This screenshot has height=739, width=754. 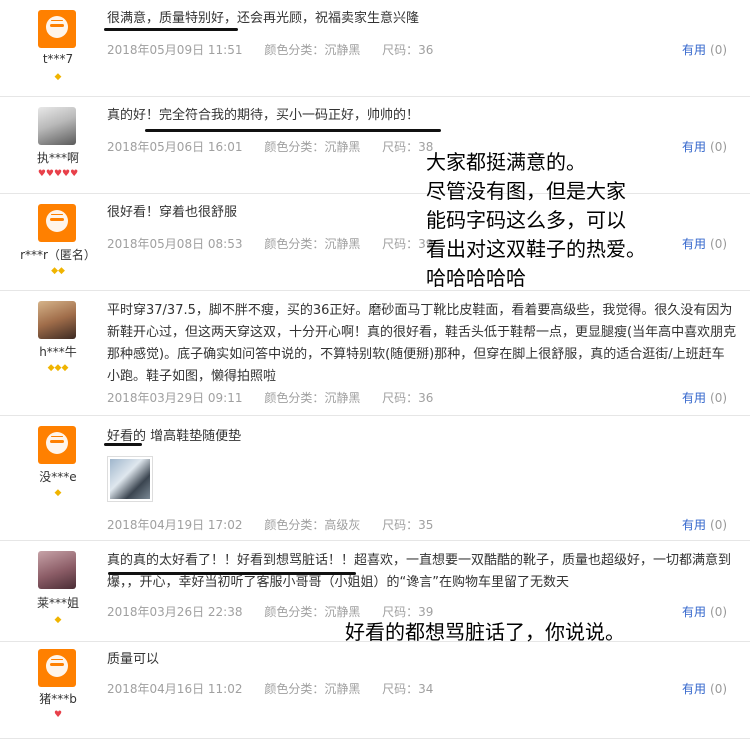 I want to click on review-meta: 2018年05月06日 16:01 颜色分类：沉静黑 尺码：38, so click(x=279, y=146).